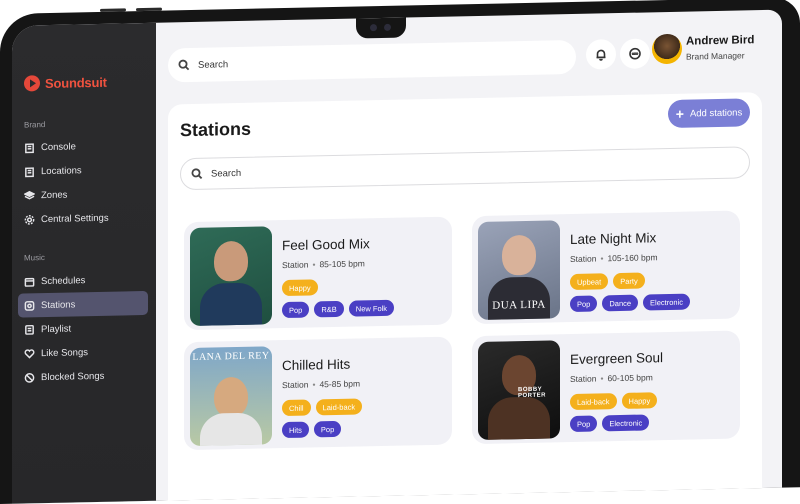 The width and height of the screenshot is (800, 504). What do you see at coordinates (32, 83) in the screenshot?
I see `play-logo-icon` at bounding box center [32, 83].